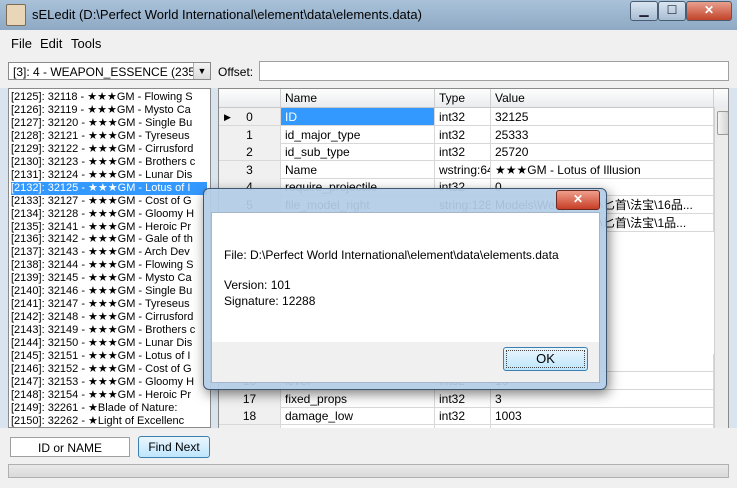 The image size is (737, 488). I want to click on column-header-name: Name, so click(358, 98).